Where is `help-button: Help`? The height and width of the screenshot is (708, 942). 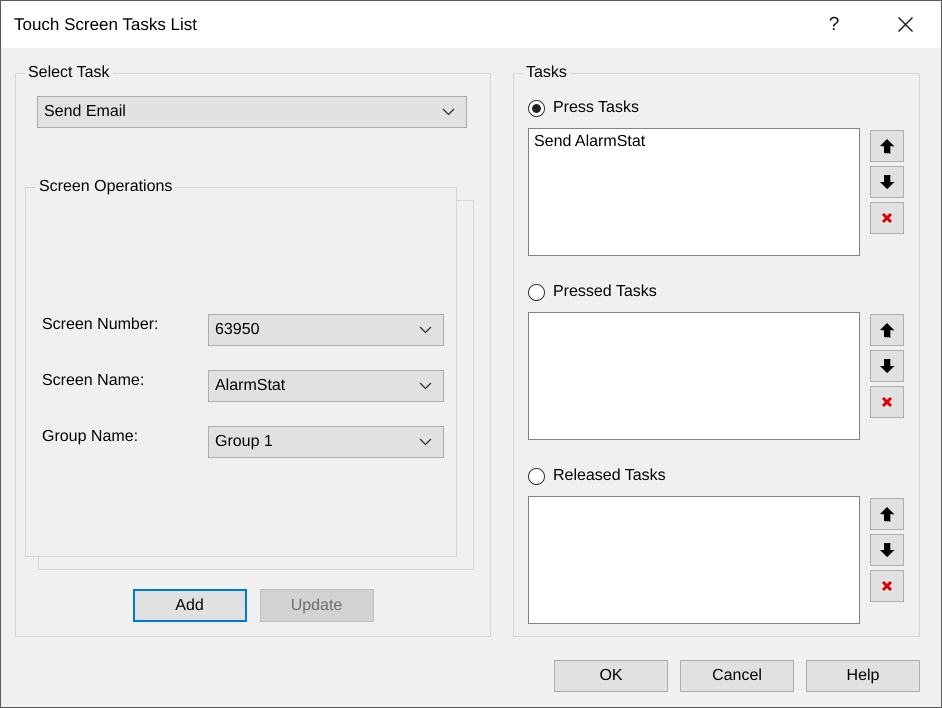
help-button: Help is located at coordinates (863, 676).